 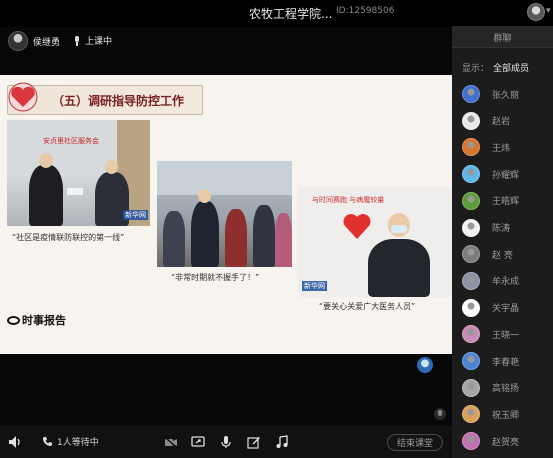 What do you see at coordinates (47, 441) in the screenshot?
I see `phone-icon` at bounding box center [47, 441].